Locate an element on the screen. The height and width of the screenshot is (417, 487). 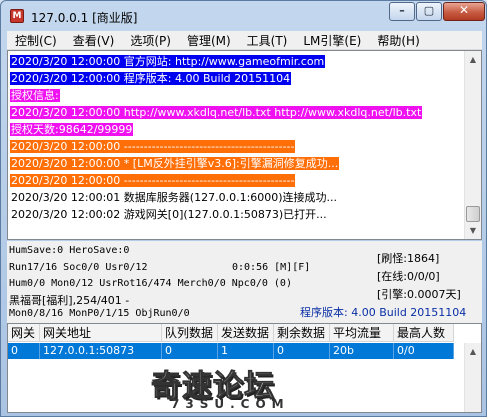
table-scroll-up-icon: ▲ is located at coordinates (473, 351).